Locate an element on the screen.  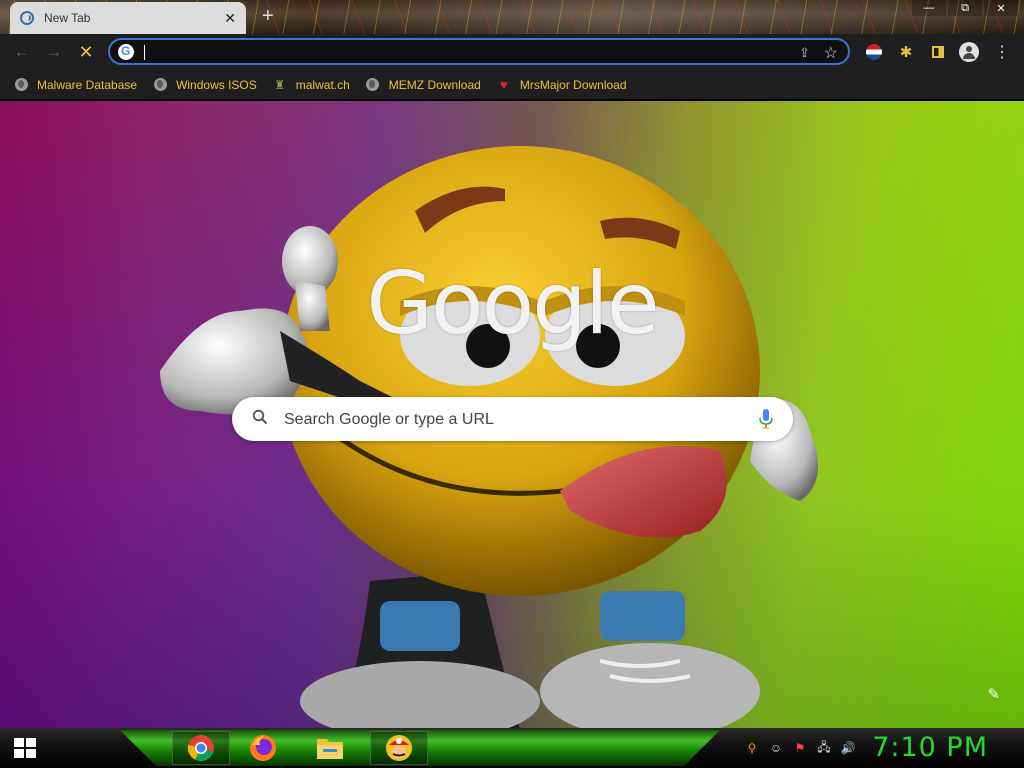
customize-pencil-icon: ✎ is located at coordinates (993, 694).